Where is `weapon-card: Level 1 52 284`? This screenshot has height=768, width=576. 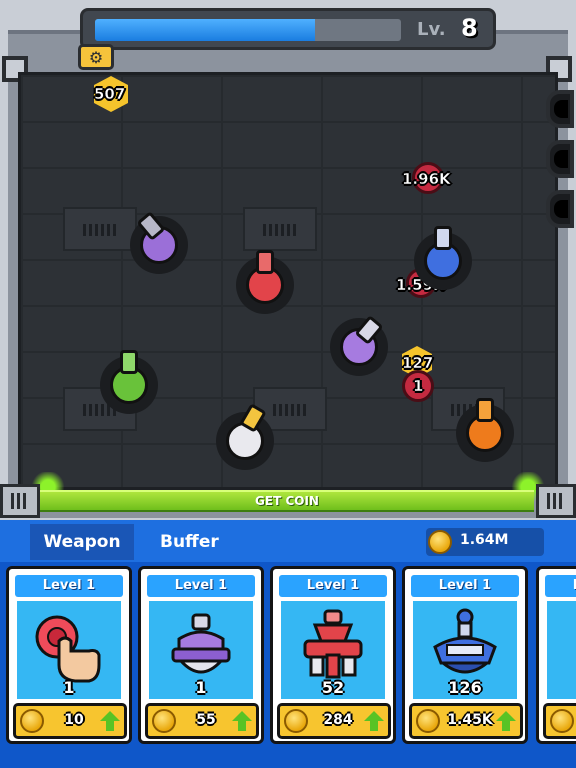
weapon-card: Level 1 52 284 is located at coordinates (333, 655).